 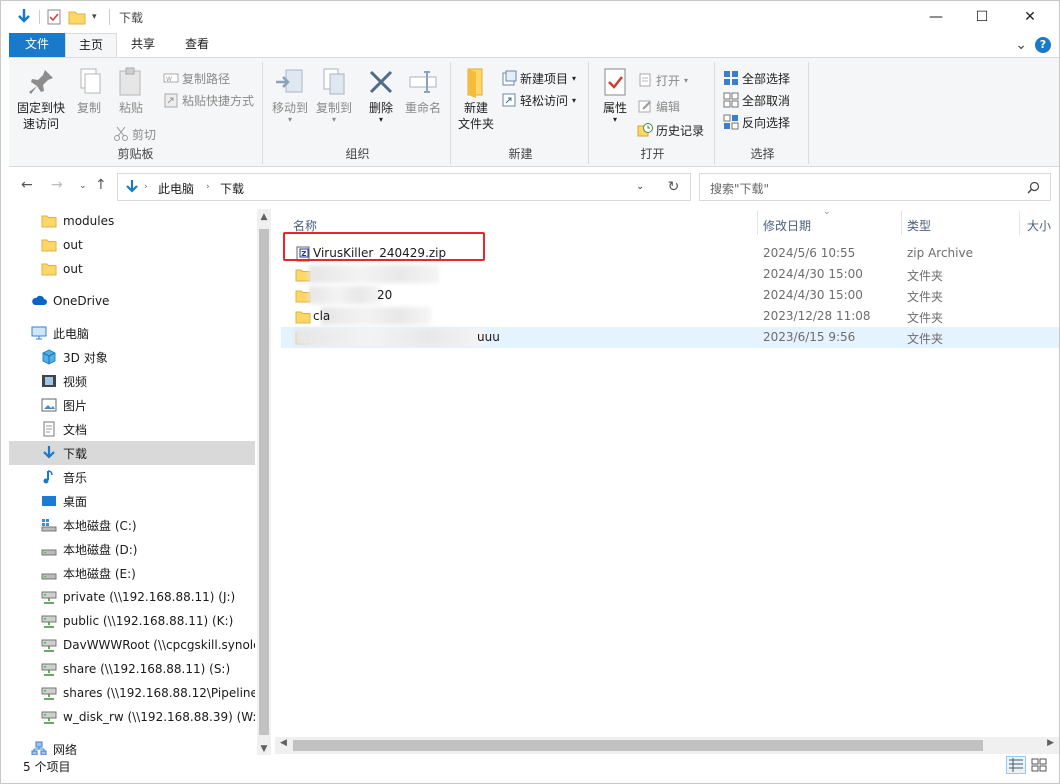 I want to click on new-item-button: 新建项目 ▾, so click(x=538, y=78).